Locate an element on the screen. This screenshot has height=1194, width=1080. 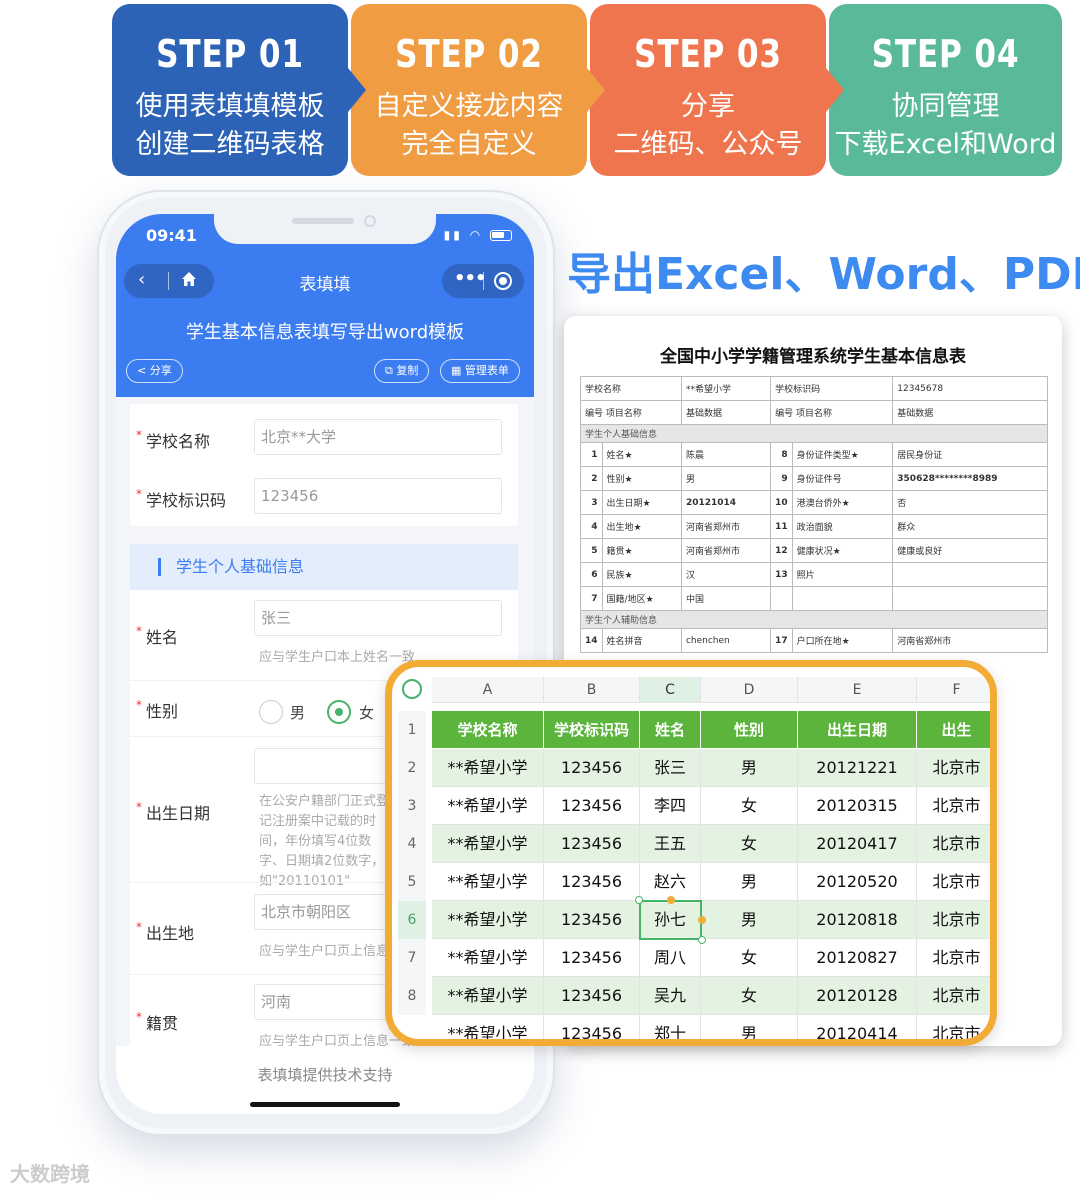
table-cell: 20121221 is located at coordinates (857, 768).